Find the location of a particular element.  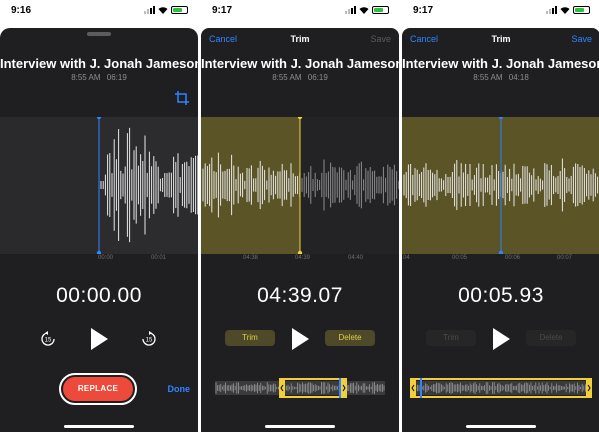

tick-label: 00:05 is located at coordinates (460, 258).